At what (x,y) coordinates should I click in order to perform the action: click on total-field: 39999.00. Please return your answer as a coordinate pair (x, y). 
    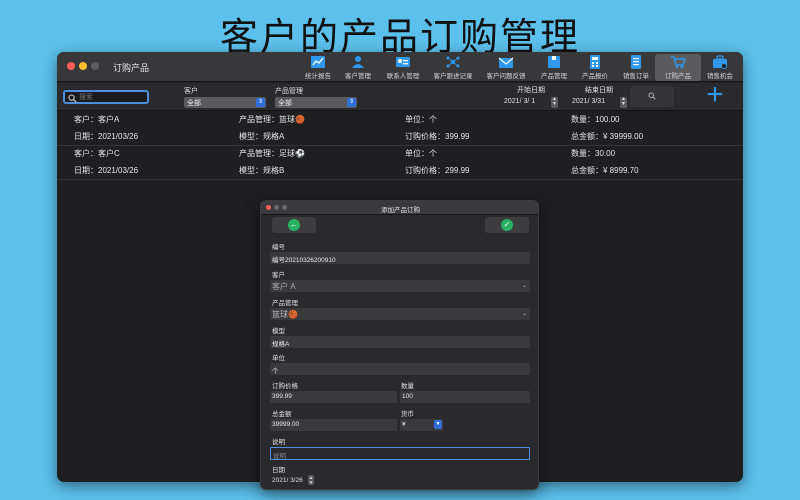
    Looking at the image, I should click on (333, 425).